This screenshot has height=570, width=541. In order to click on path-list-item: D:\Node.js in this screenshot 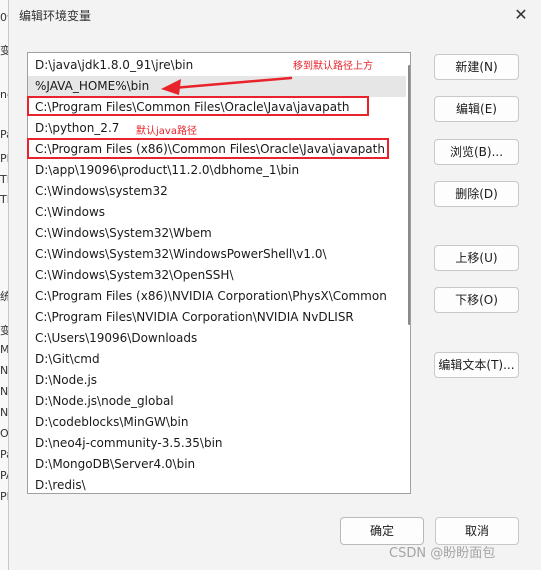, I will do `click(217, 380)`.